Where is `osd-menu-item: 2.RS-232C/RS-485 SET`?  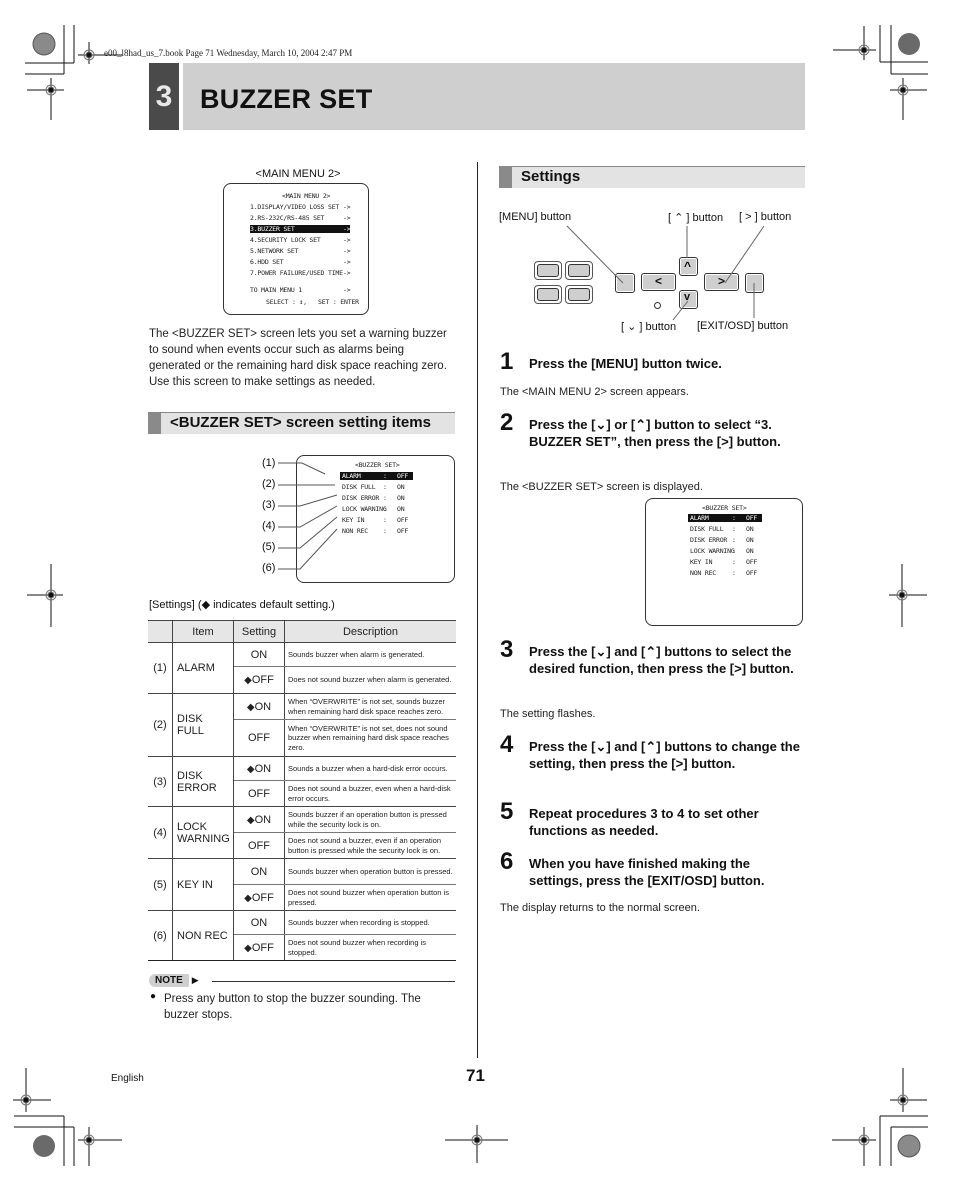
osd-menu-item: 2.RS-232C/RS-485 SET is located at coordinates (300, 218).